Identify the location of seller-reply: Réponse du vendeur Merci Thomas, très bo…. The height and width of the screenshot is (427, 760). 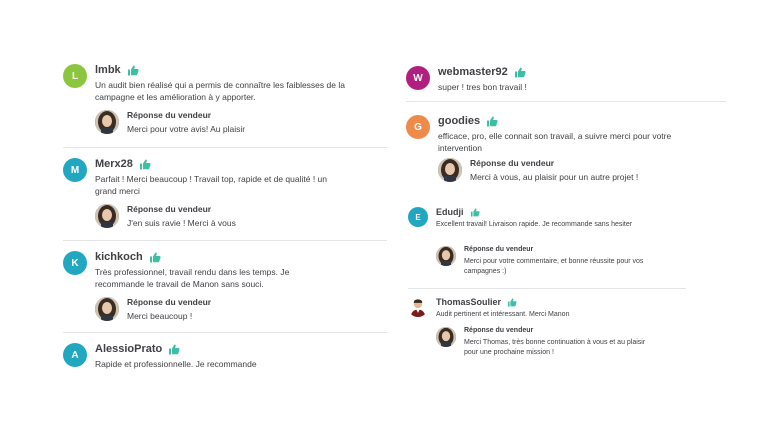
(556, 343).